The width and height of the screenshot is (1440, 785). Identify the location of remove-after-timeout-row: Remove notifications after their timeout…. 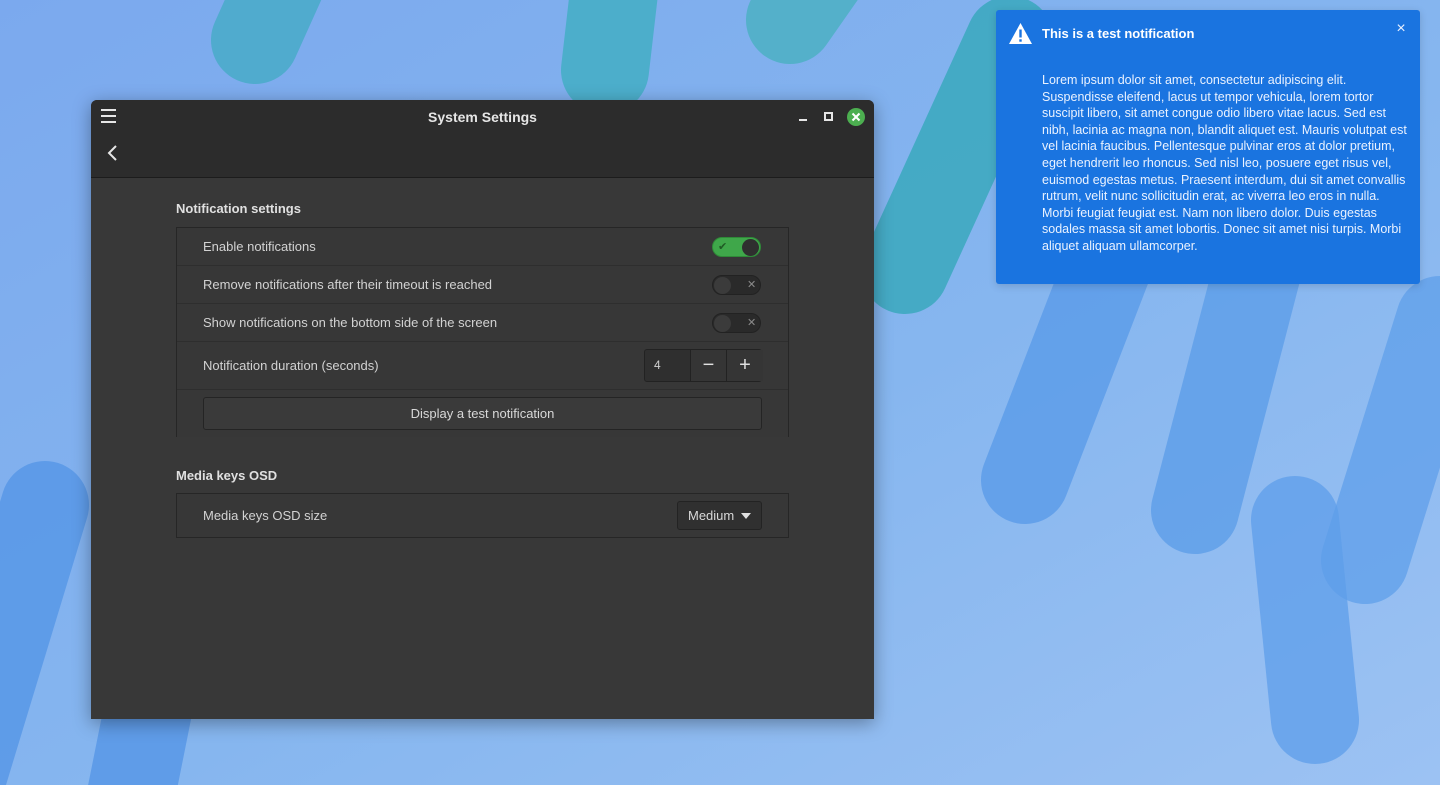
(482, 285).